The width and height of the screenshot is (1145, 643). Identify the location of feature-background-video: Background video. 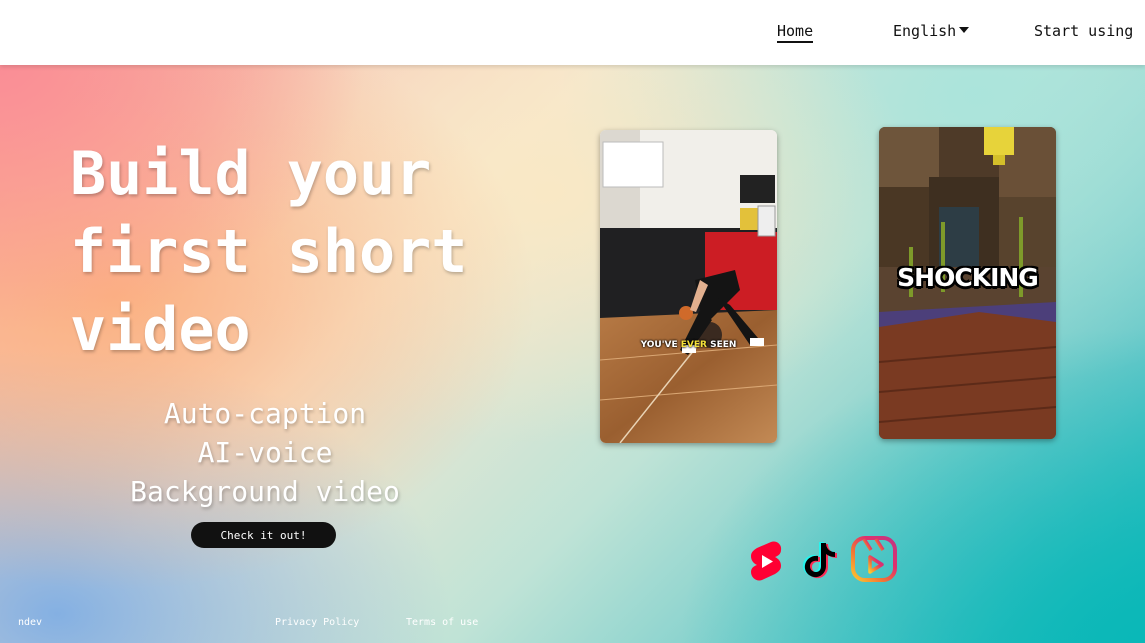
(265, 491).